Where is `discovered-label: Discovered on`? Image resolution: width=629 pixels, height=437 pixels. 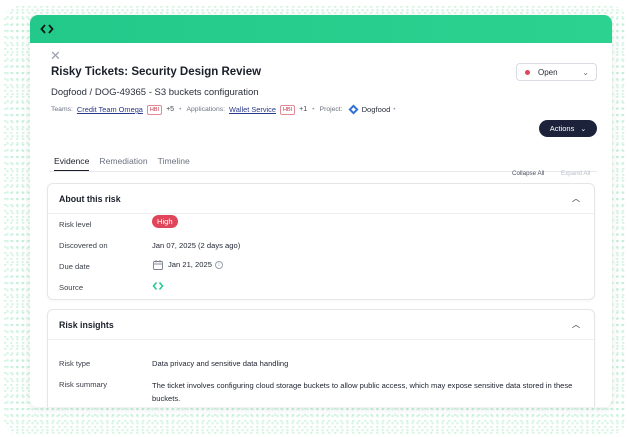
discovered-label: Discovered on is located at coordinates (83, 245).